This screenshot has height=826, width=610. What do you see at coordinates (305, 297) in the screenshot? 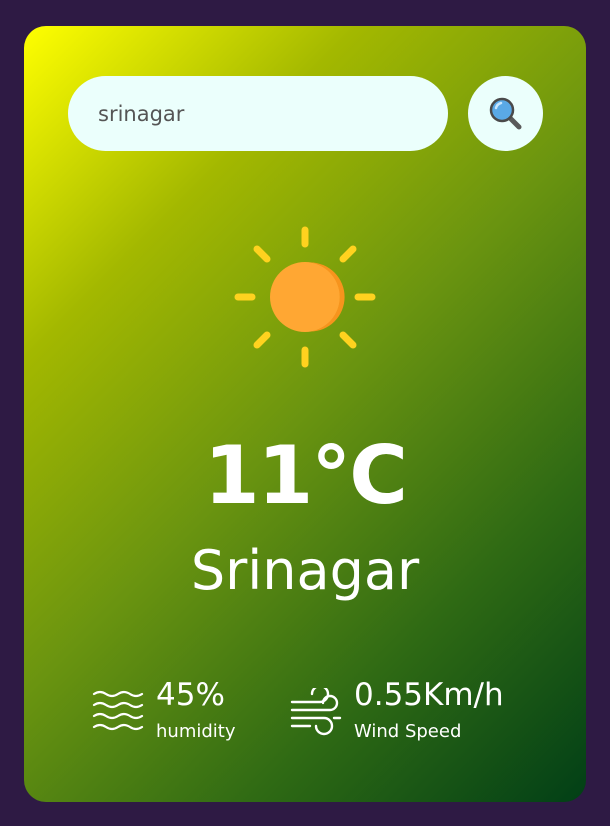
I see `sun-icon` at bounding box center [305, 297].